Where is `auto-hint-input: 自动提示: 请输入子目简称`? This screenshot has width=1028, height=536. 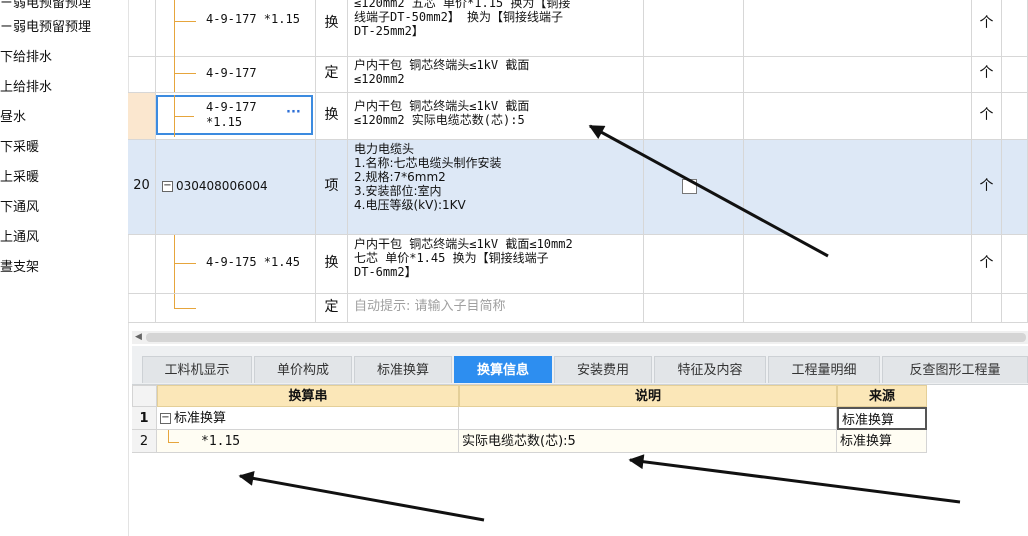 auto-hint-input: 自动提示: 请输入子目简称 is located at coordinates (496, 308).